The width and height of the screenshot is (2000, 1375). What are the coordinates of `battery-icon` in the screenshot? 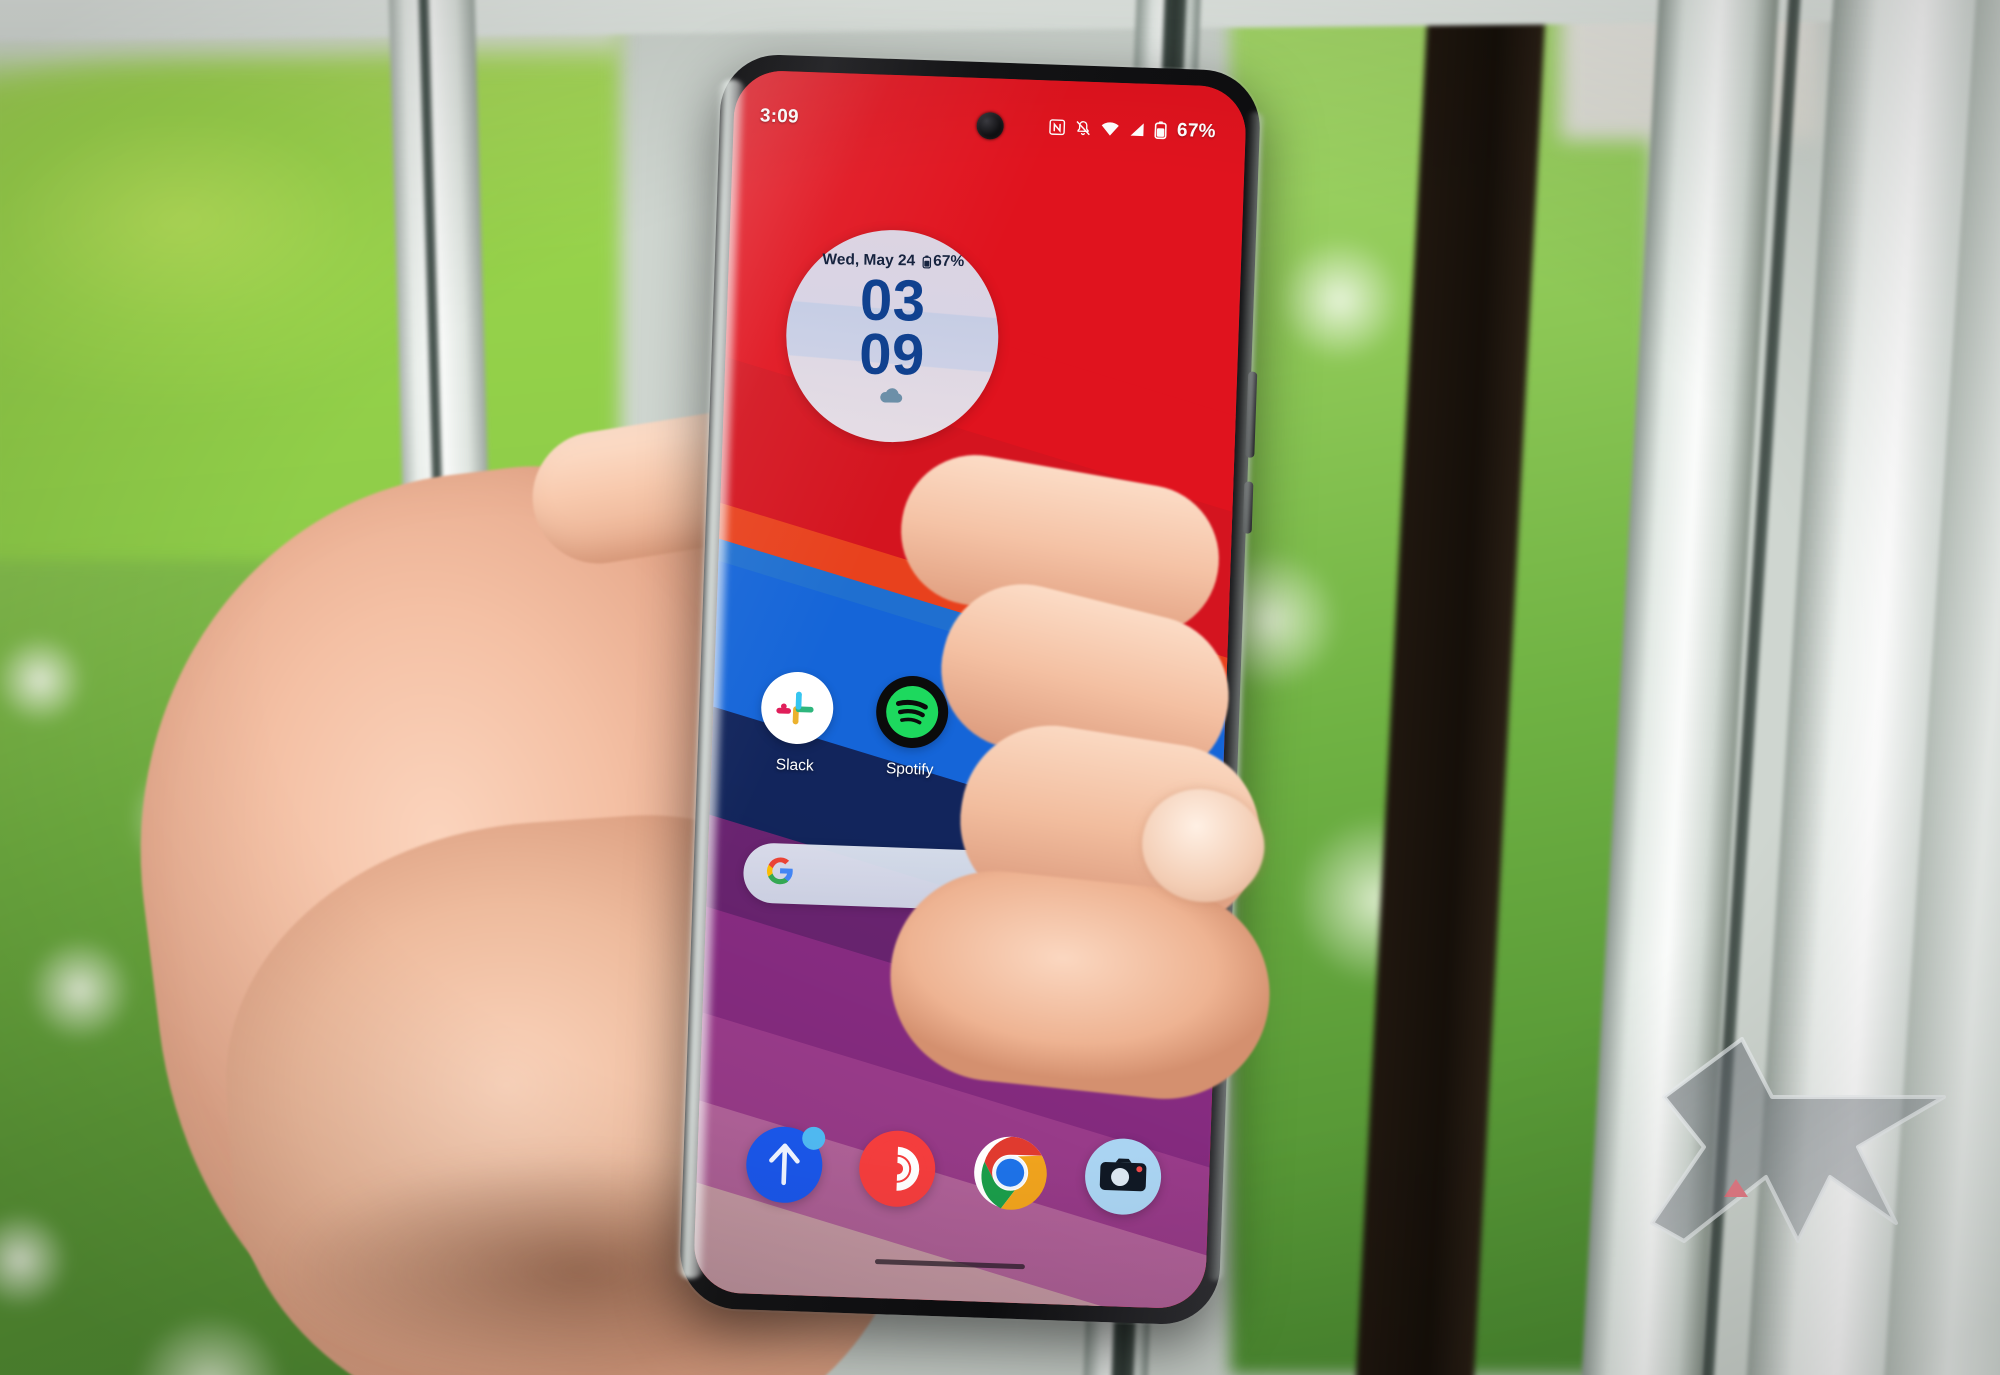 It's located at (1161, 130).